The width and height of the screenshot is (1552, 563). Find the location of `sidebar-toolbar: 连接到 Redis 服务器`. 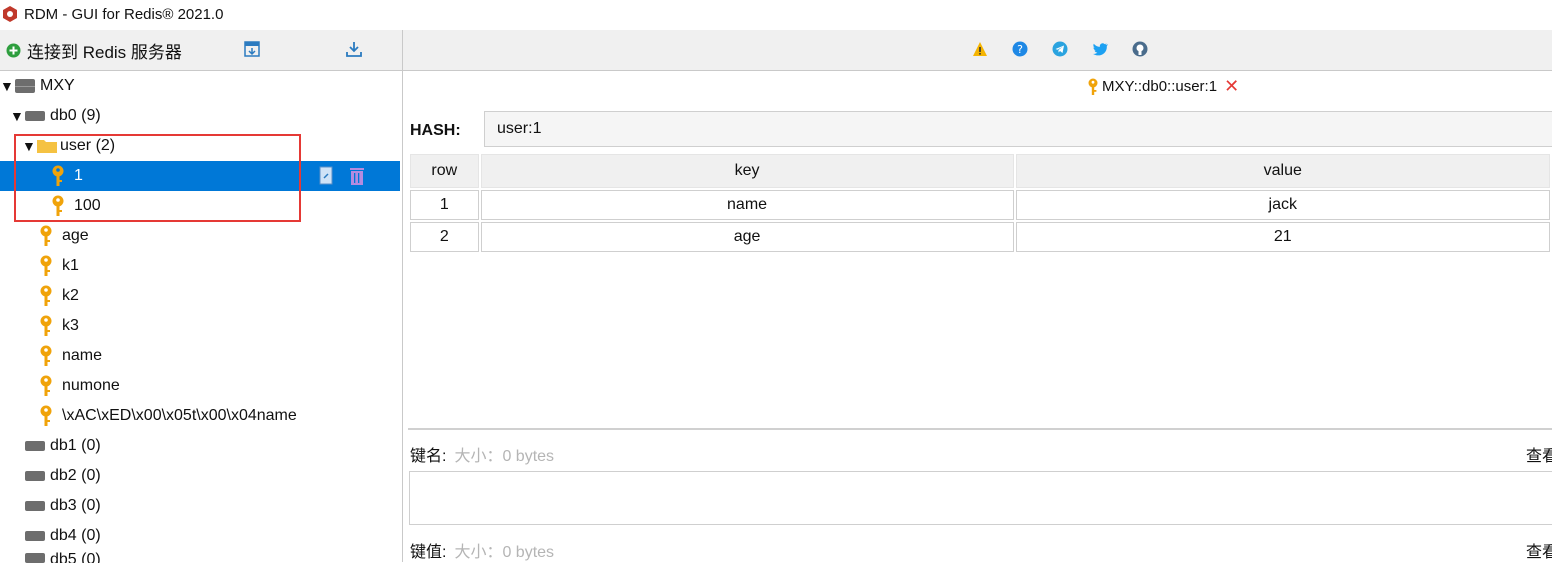

sidebar-toolbar: 连接到 Redis 服务器 is located at coordinates (201, 50).